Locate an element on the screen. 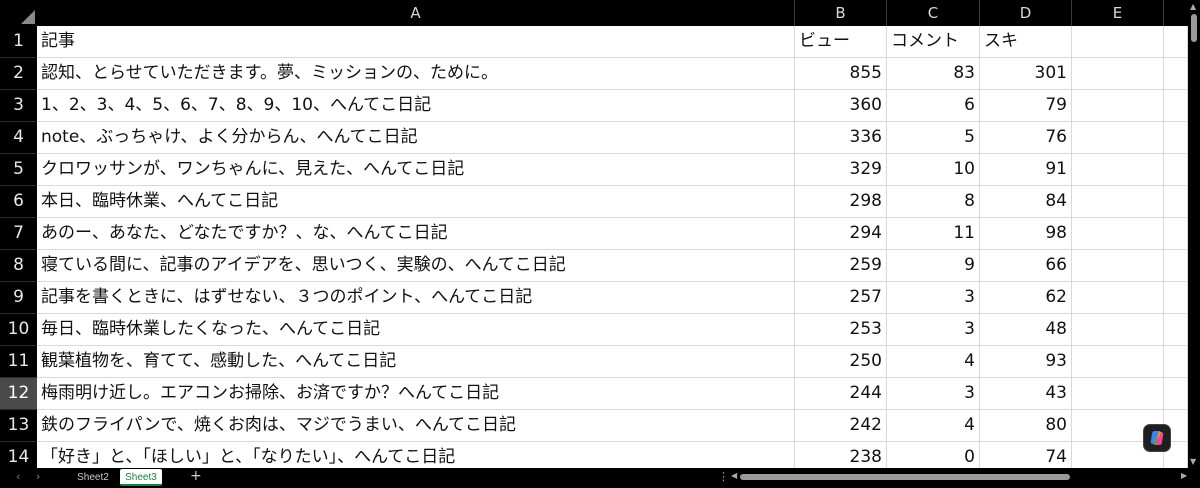  cell-f9 is located at coordinates (1176, 298).